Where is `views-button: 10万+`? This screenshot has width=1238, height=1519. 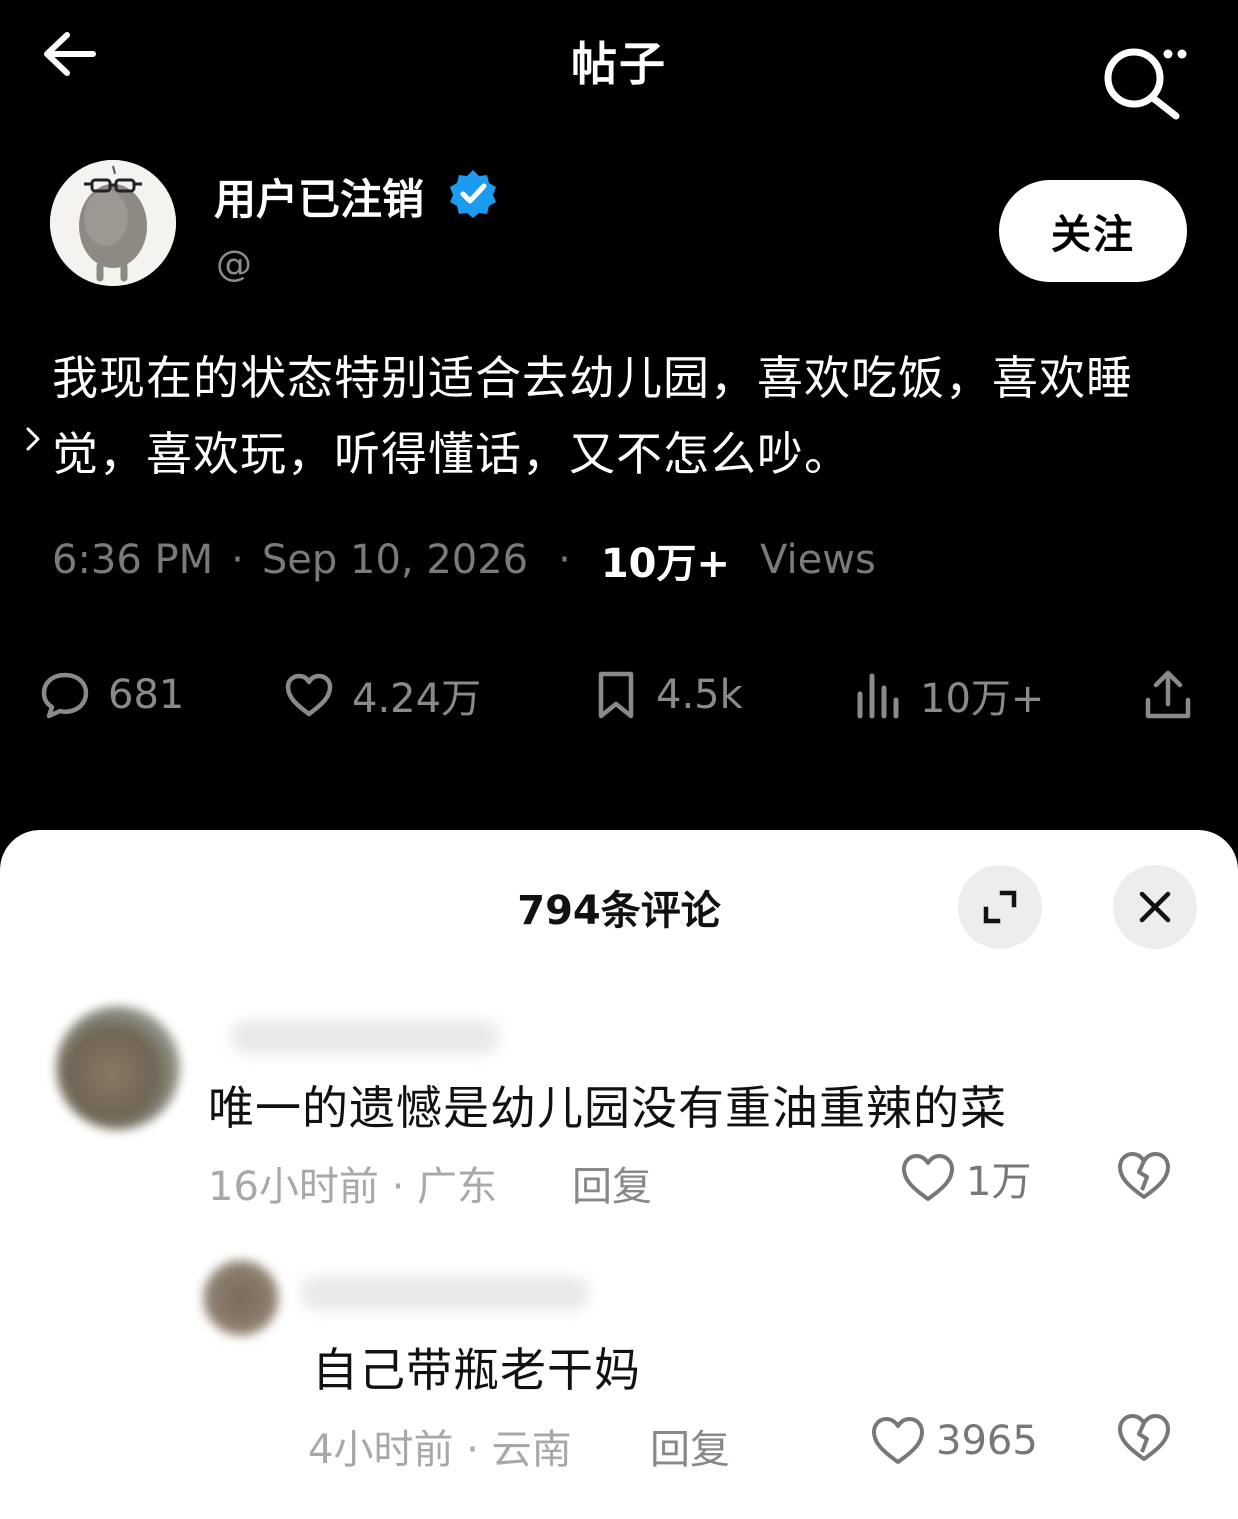 views-button: 10万+ is located at coordinates (949, 695).